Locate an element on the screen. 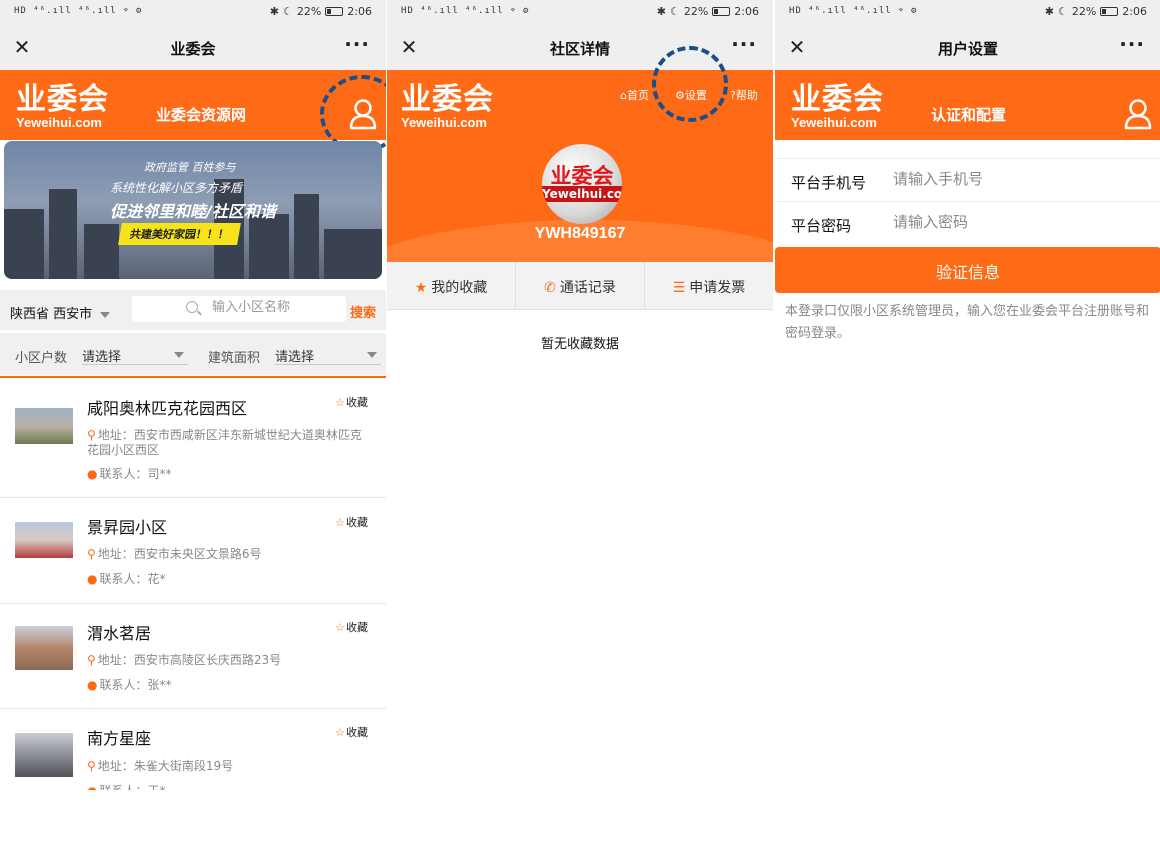  address-text: 西安市高陵区长庆西路23号 is located at coordinates (207, 660).